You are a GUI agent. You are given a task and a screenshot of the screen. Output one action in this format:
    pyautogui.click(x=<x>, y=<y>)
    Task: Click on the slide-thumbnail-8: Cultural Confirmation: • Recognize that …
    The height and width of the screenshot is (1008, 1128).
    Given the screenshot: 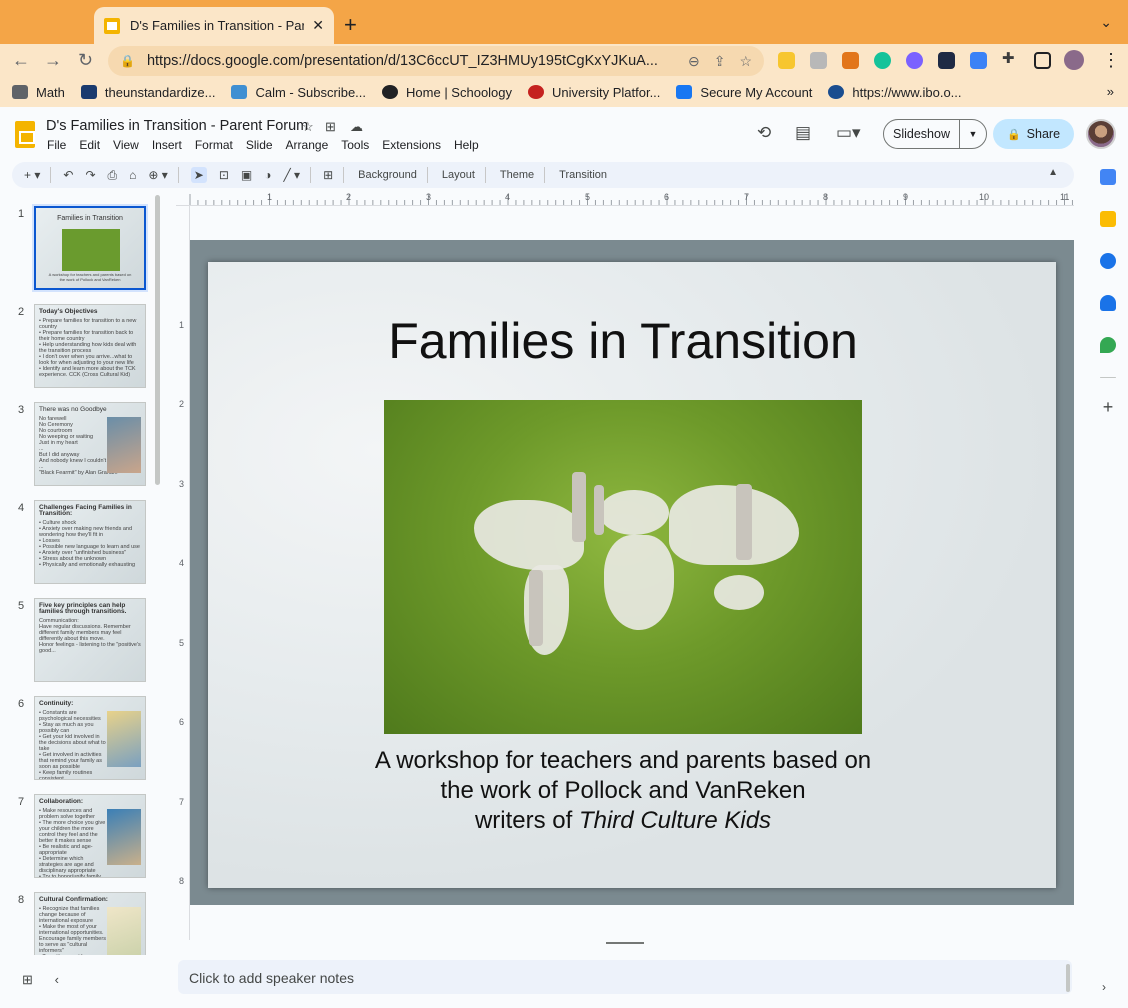 What is the action you would take?
    pyautogui.click(x=90, y=923)
    